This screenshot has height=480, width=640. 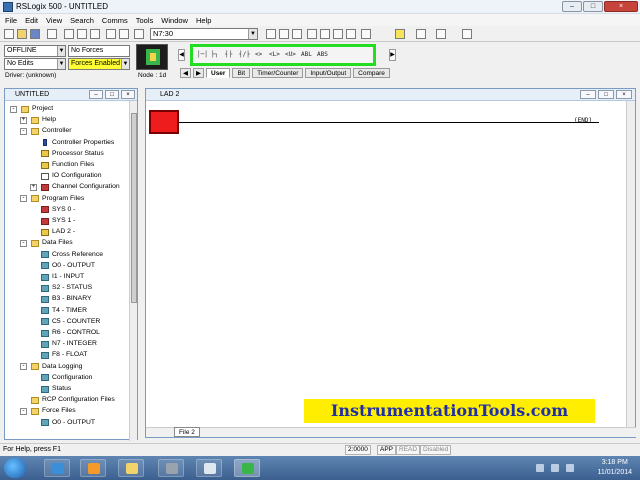 I want to click on restore-icon: □, so click(x=606, y=94).